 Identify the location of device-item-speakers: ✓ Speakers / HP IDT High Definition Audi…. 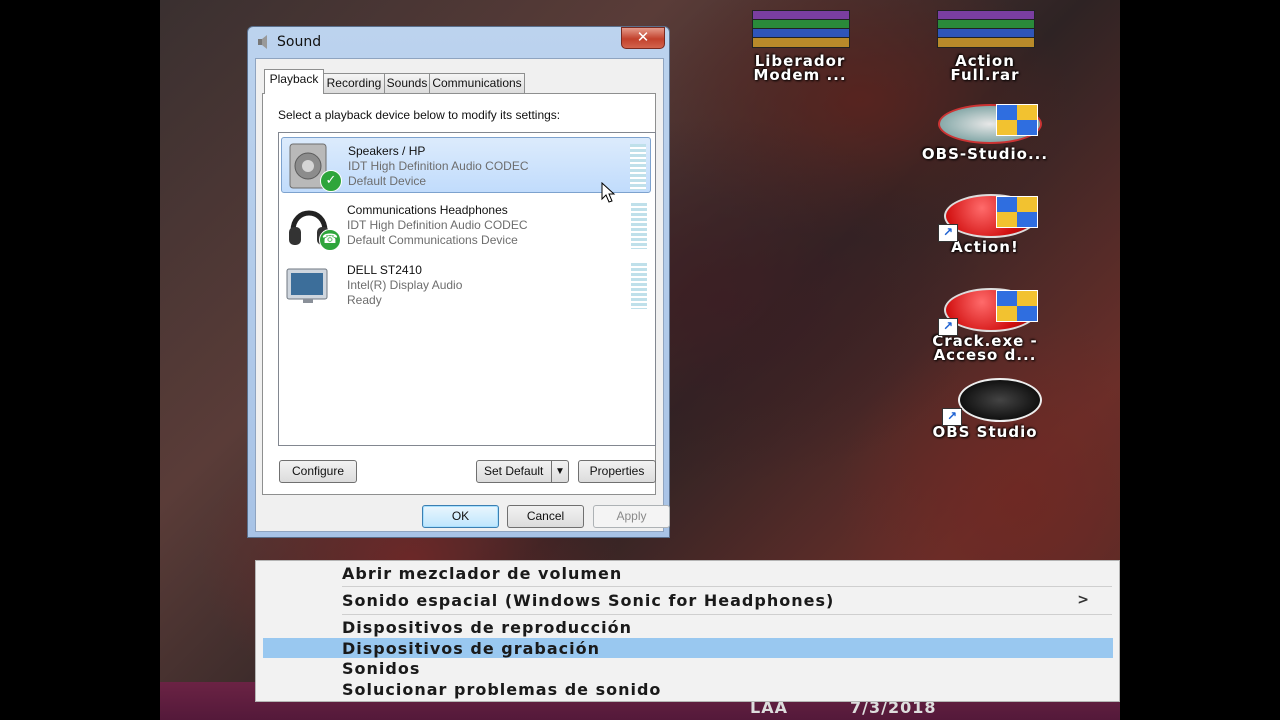
(466, 165).